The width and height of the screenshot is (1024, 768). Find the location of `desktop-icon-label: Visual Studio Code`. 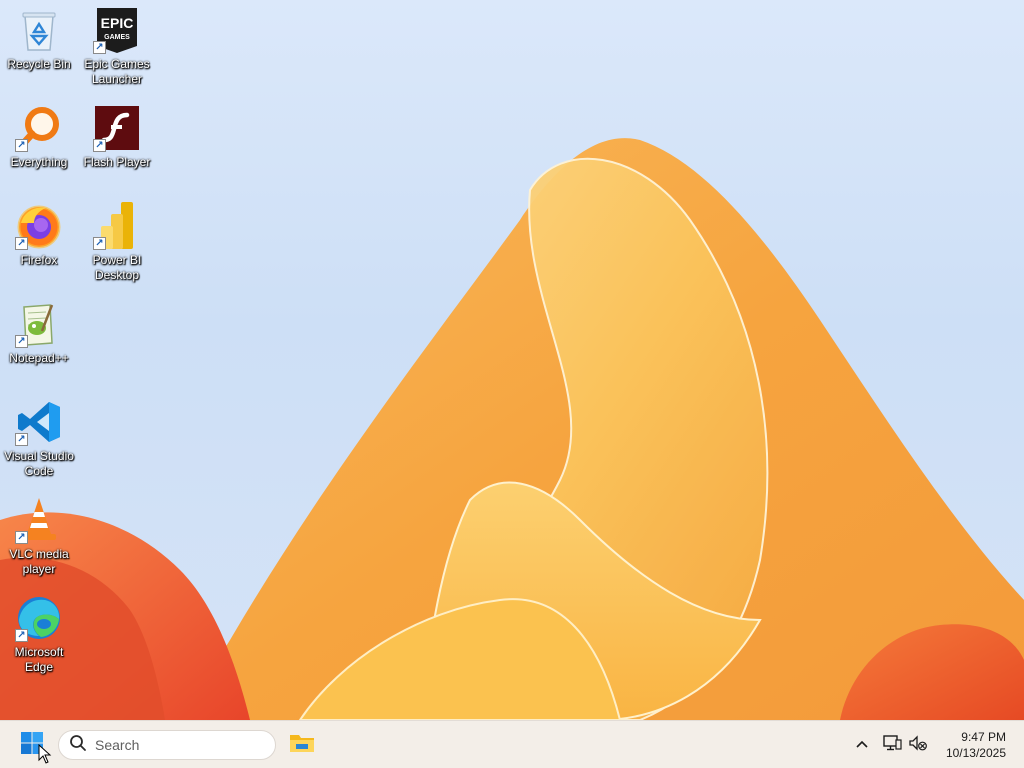

desktop-icon-label: Visual Studio Code is located at coordinates (39, 463).